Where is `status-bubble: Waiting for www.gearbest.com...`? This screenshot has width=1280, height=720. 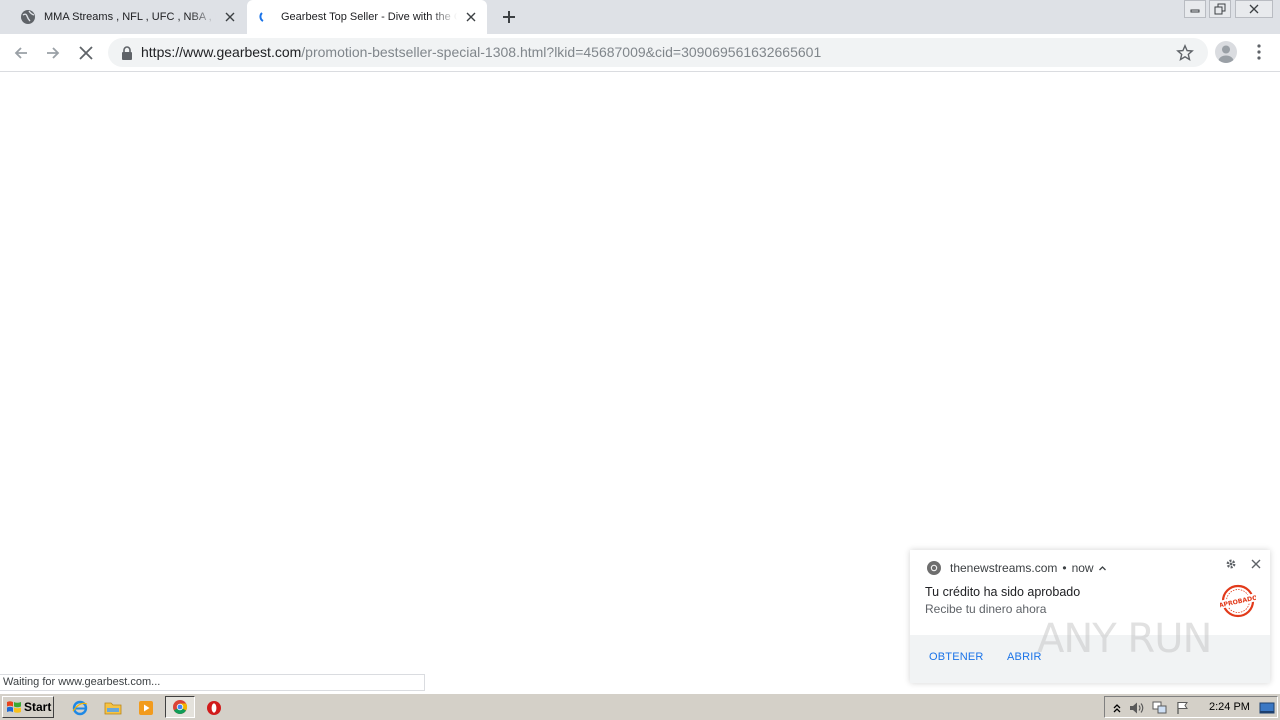 status-bubble: Waiting for www.gearbest.com... is located at coordinates (212, 682).